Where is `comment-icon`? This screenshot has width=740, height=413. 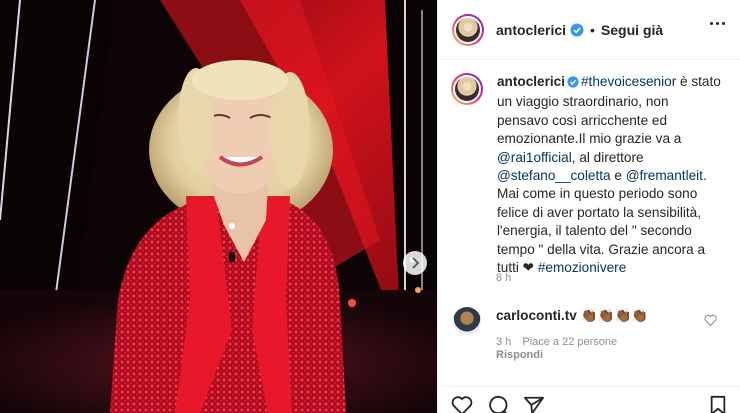
comment-icon is located at coordinates (498, 404).